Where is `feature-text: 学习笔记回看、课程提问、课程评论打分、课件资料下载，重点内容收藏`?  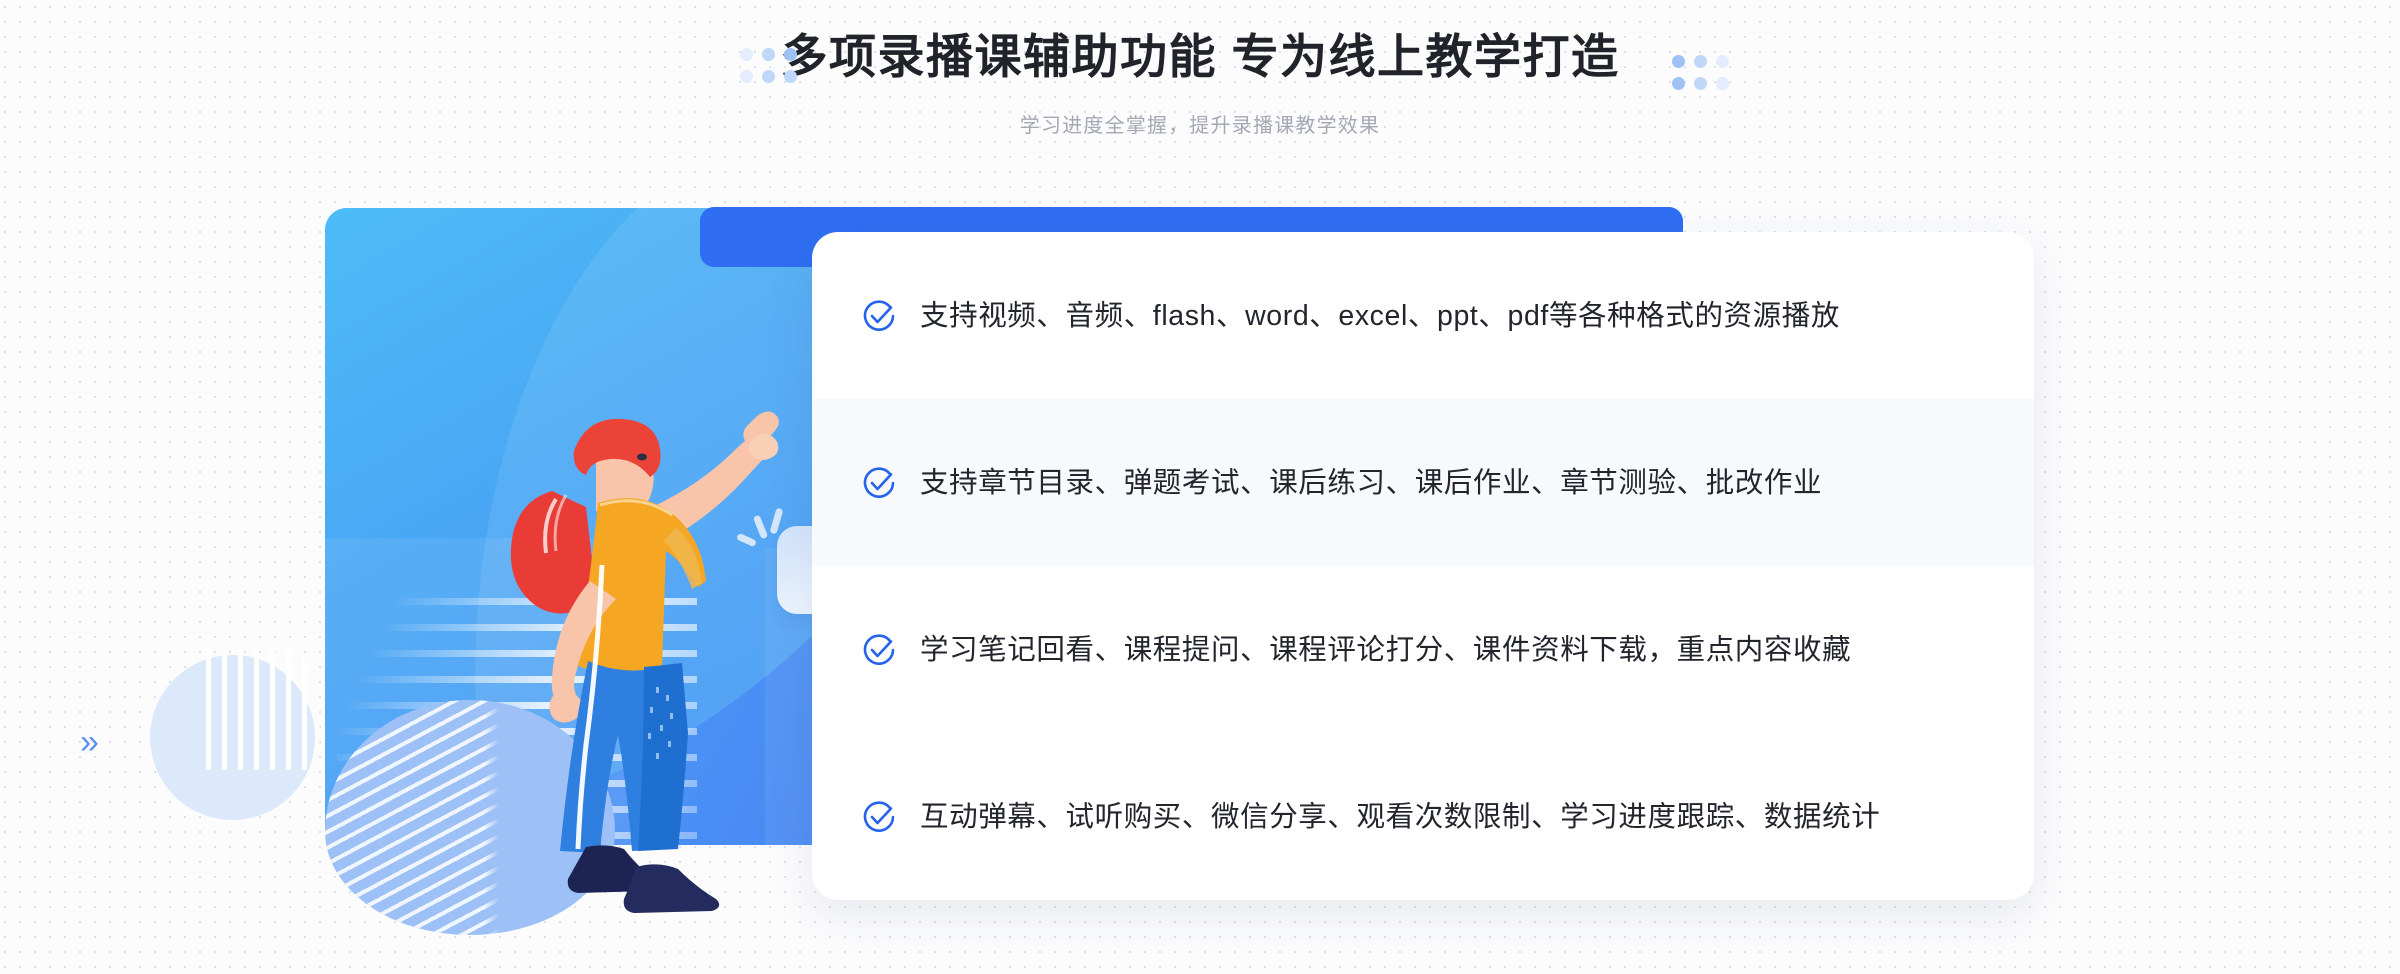
feature-text: 学习笔记回看、课程提问、课程评论打分、课件资料下载，重点内容收藏 is located at coordinates (1386, 649).